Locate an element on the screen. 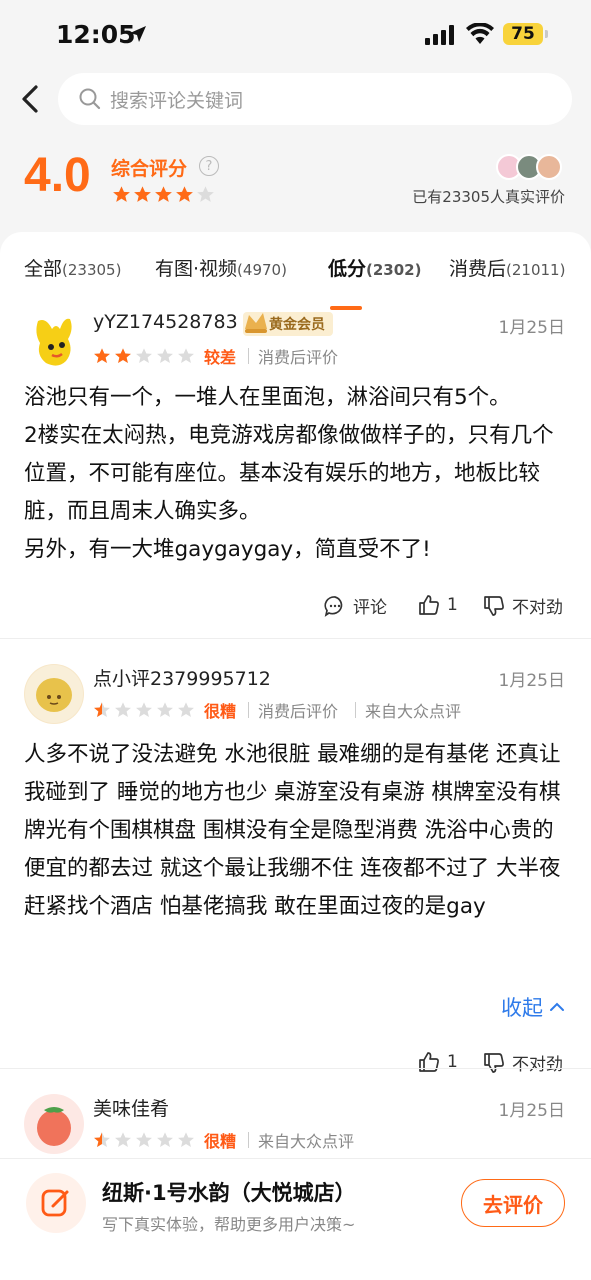 This screenshot has width=591, height=1280. review-username: yYZ174528783 is located at coordinates (165, 322).